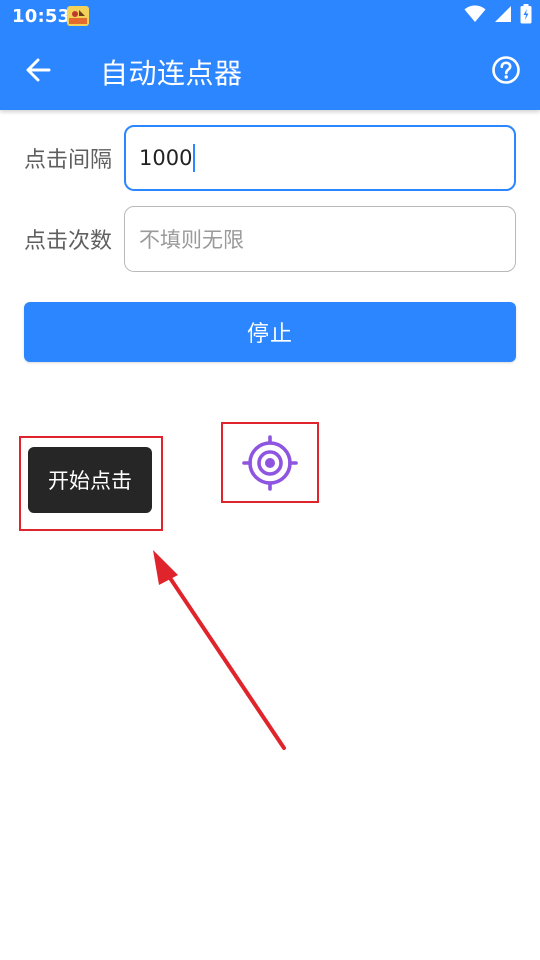 Image resolution: width=540 pixels, height=960 pixels. I want to click on count-label: 点击次数, so click(68, 241).